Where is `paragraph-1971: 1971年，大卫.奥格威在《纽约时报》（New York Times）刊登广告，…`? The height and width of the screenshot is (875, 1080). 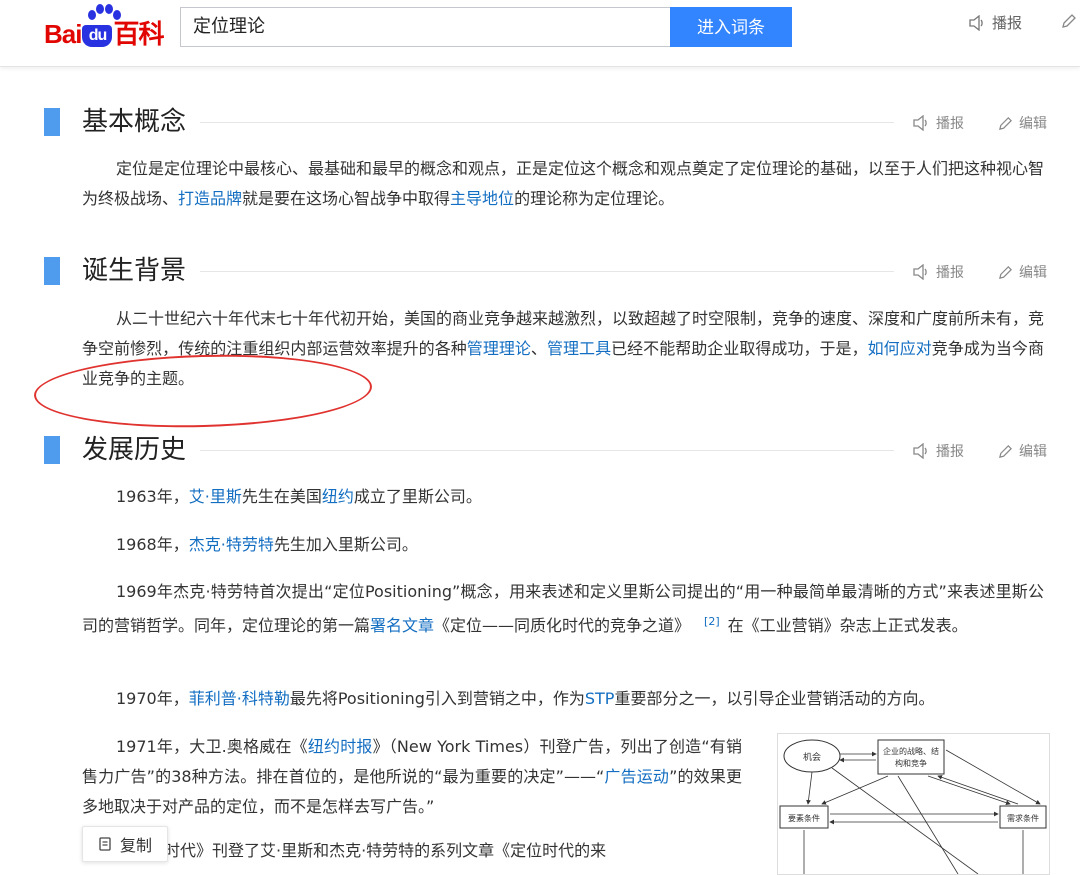 paragraph-1971: 1971年，大卫.奥格威在《纽约时报》（New York Times）刊登广告，… is located at coordinates (412, 776).